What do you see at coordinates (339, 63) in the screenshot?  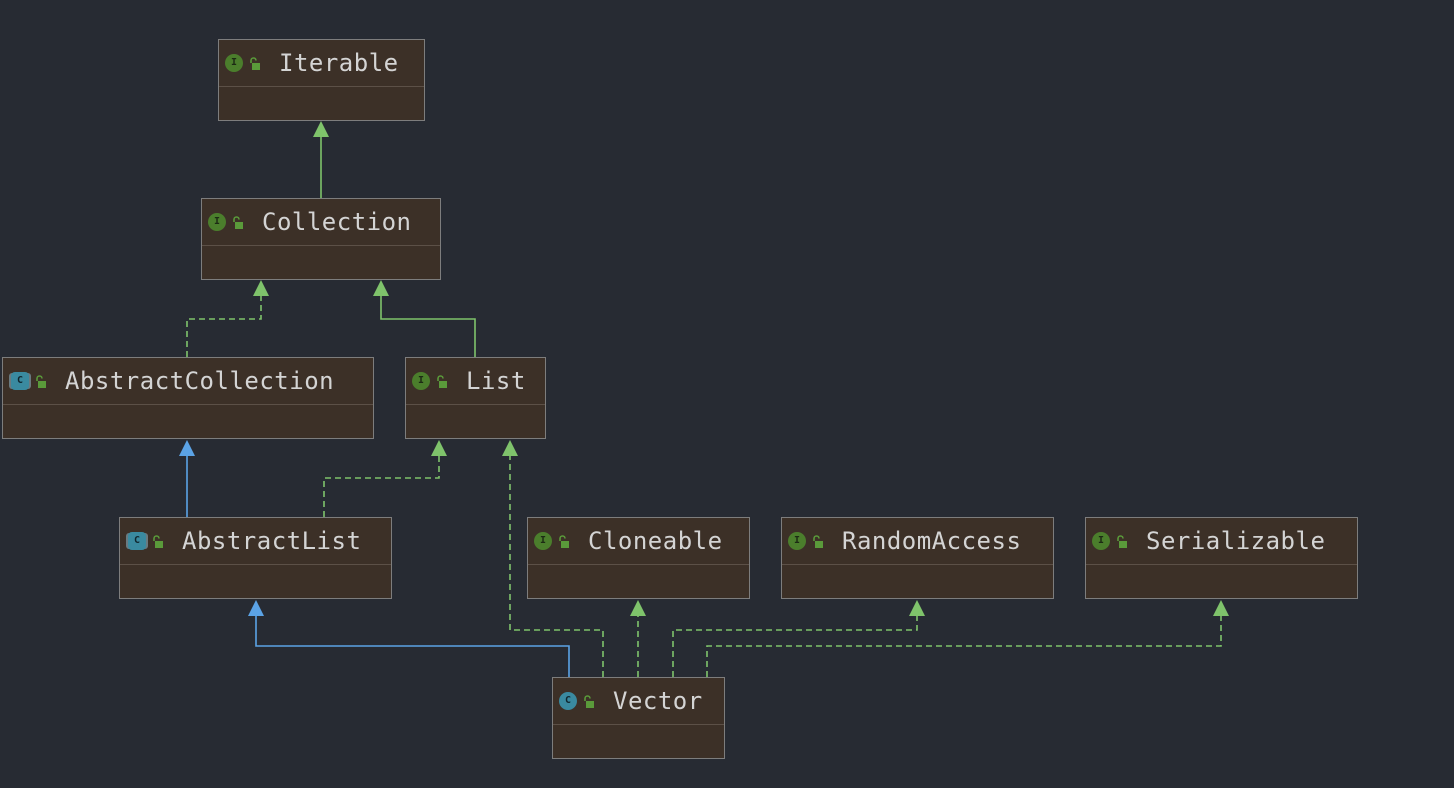 I see `uml-node-name: Iterable` at bounding box center [339, 63].